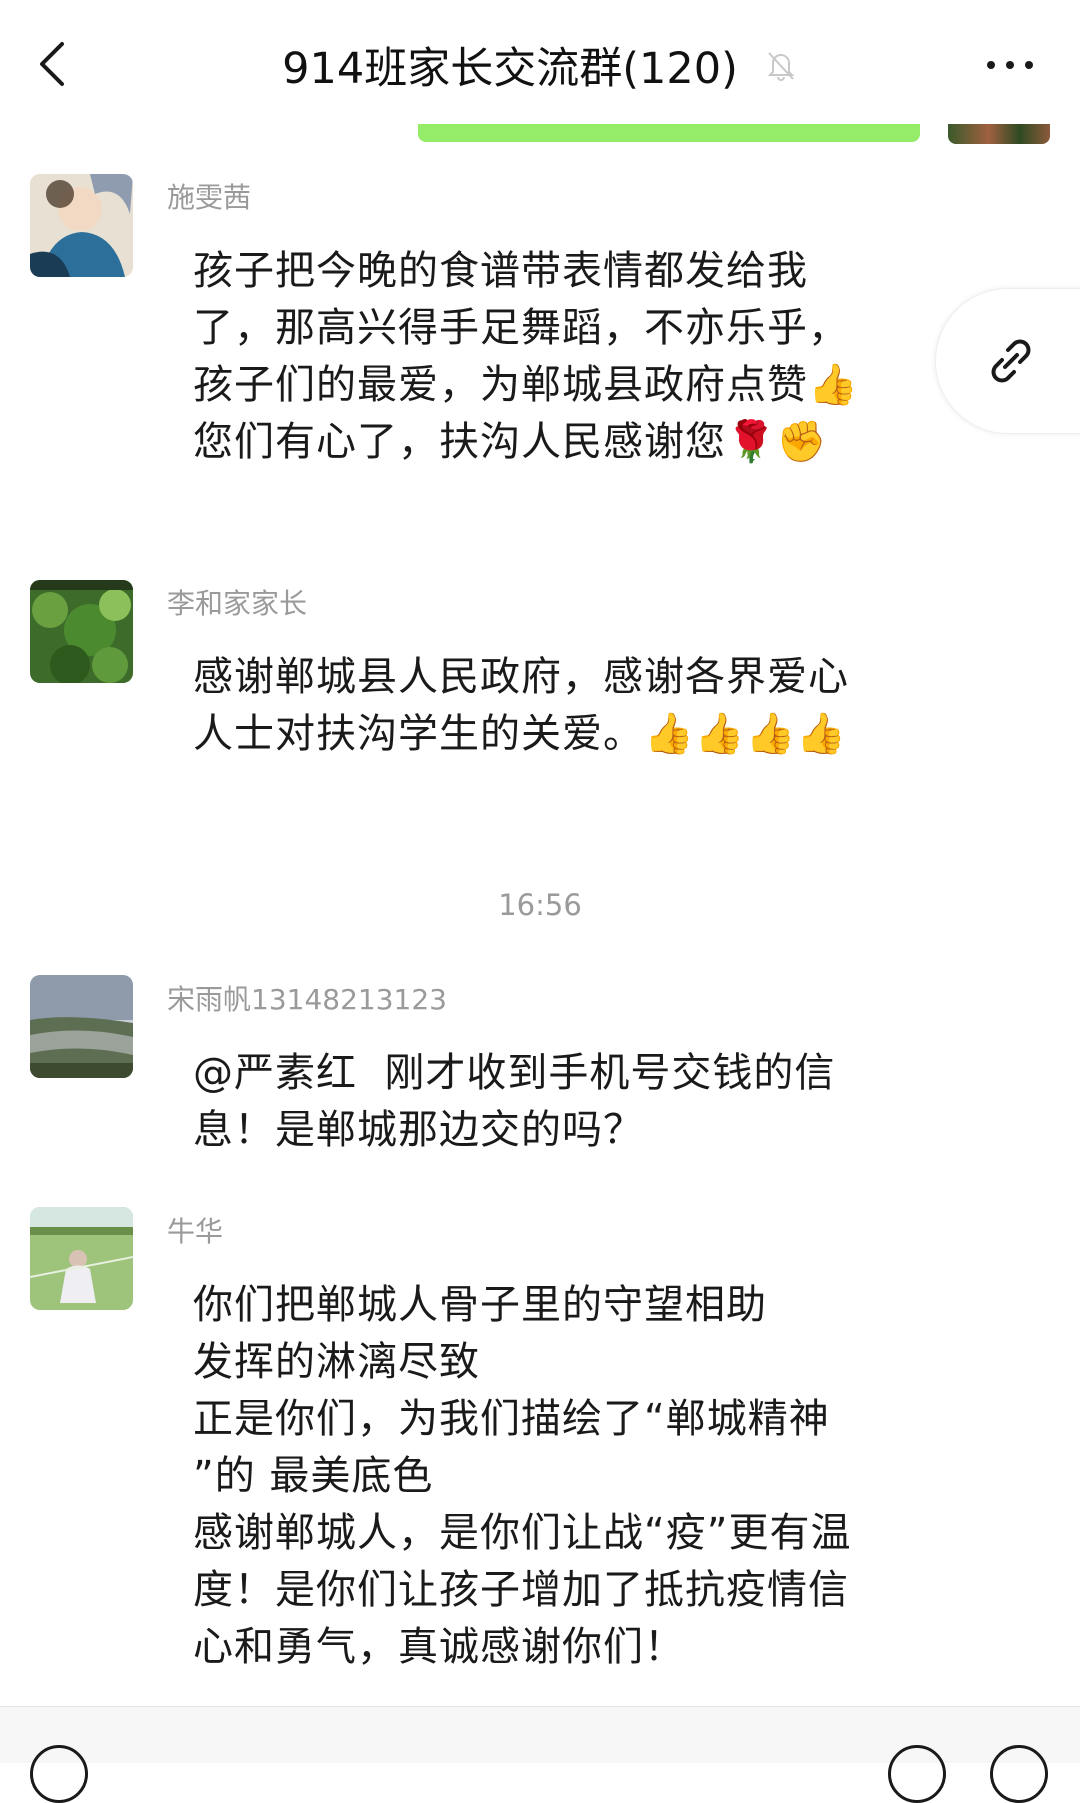 Image resolution: width=1080 pixels, height=1803 pixels. I want to click on more-button, so click(1010, 65).